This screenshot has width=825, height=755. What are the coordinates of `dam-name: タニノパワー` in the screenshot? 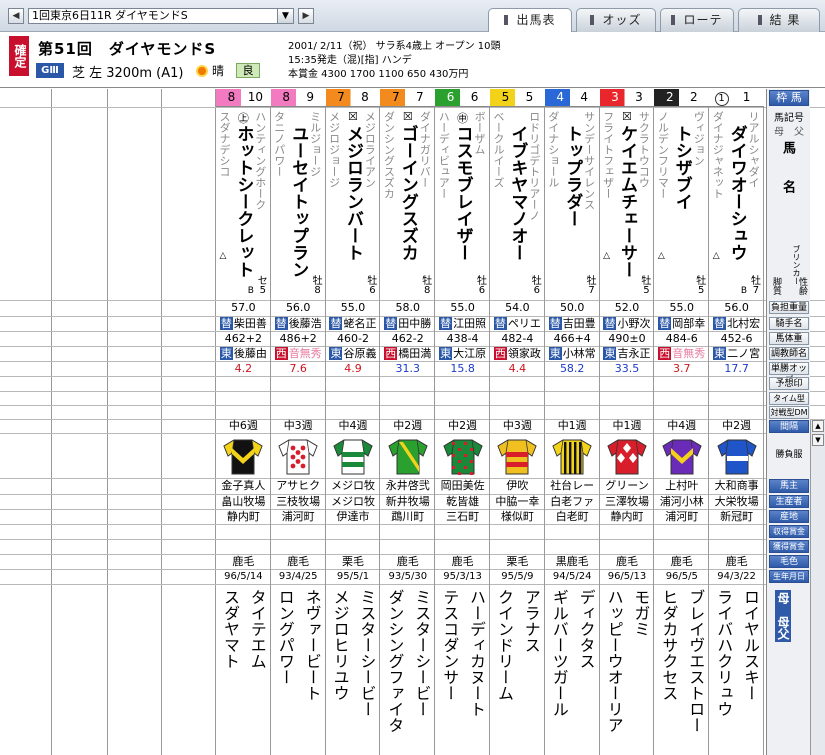 It's located at (279, 144).